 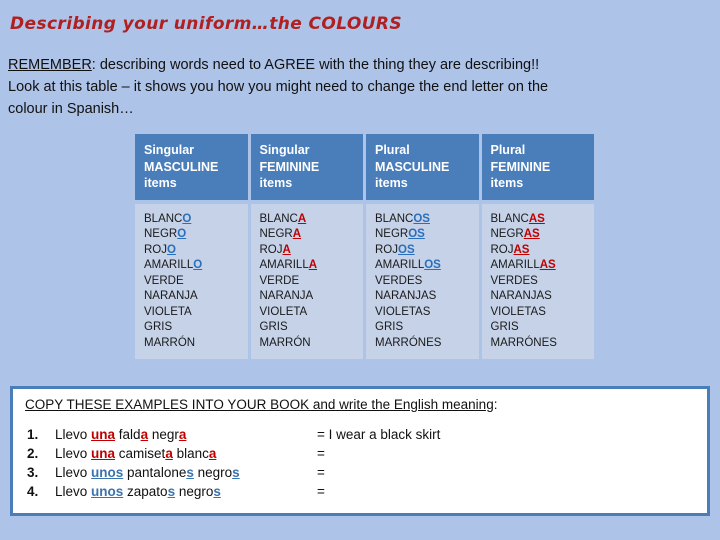 What do you see at coordinates (392, 150) in the screenshot?
I see `table-header-line: Plural` at bounding box center [392, 150].